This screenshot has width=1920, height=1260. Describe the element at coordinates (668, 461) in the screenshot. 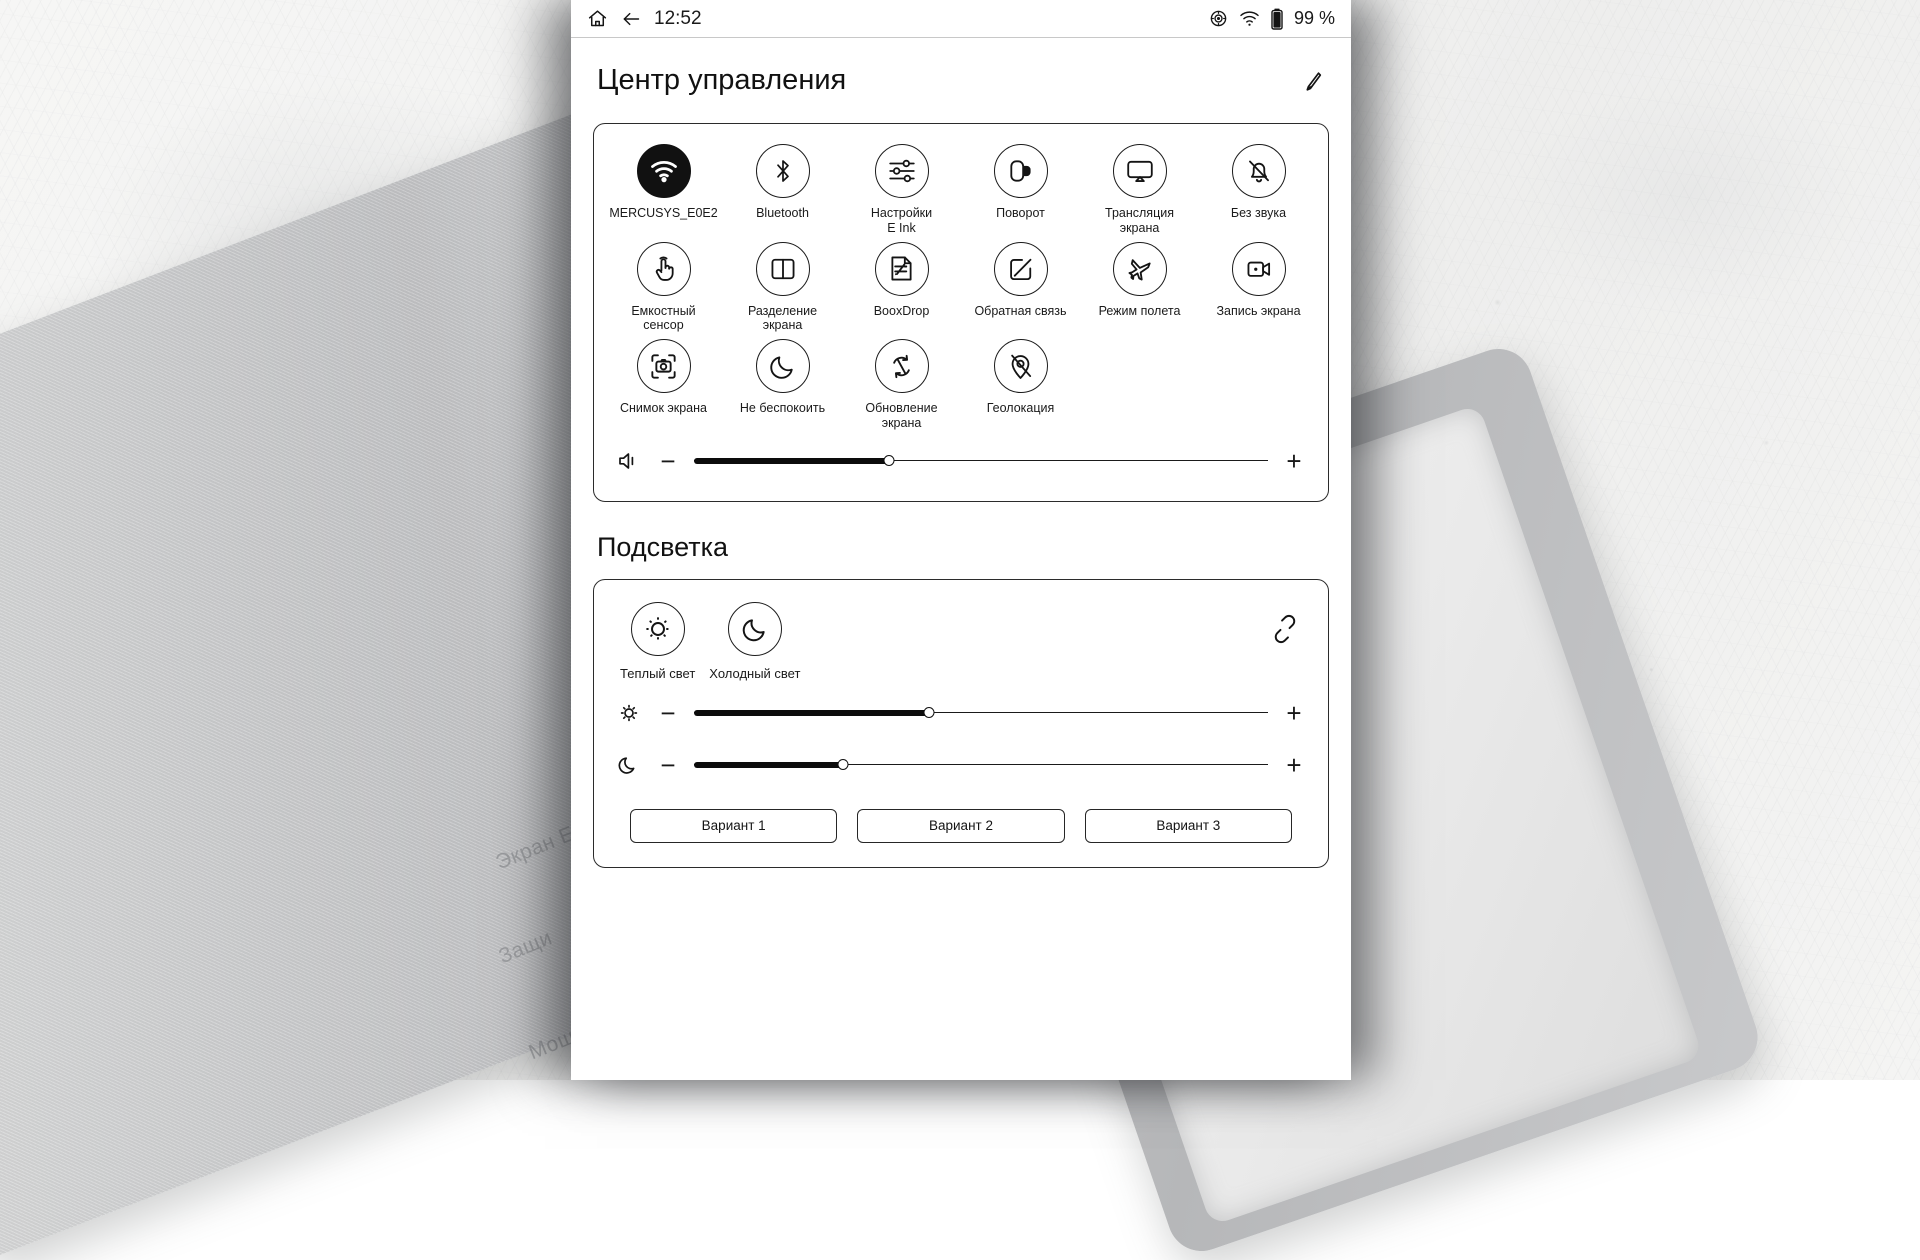

I see `volume-decrease-button: −` at that location.